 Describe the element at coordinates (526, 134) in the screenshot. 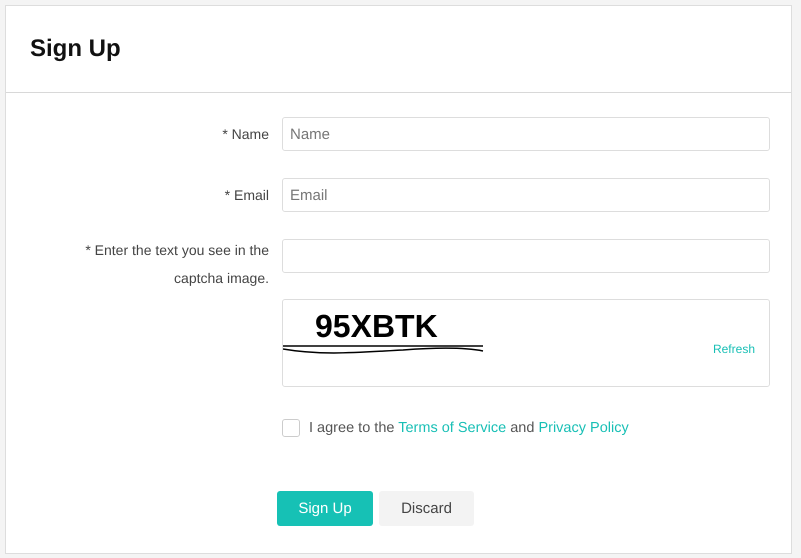

I see `name-field: Name` at that location.